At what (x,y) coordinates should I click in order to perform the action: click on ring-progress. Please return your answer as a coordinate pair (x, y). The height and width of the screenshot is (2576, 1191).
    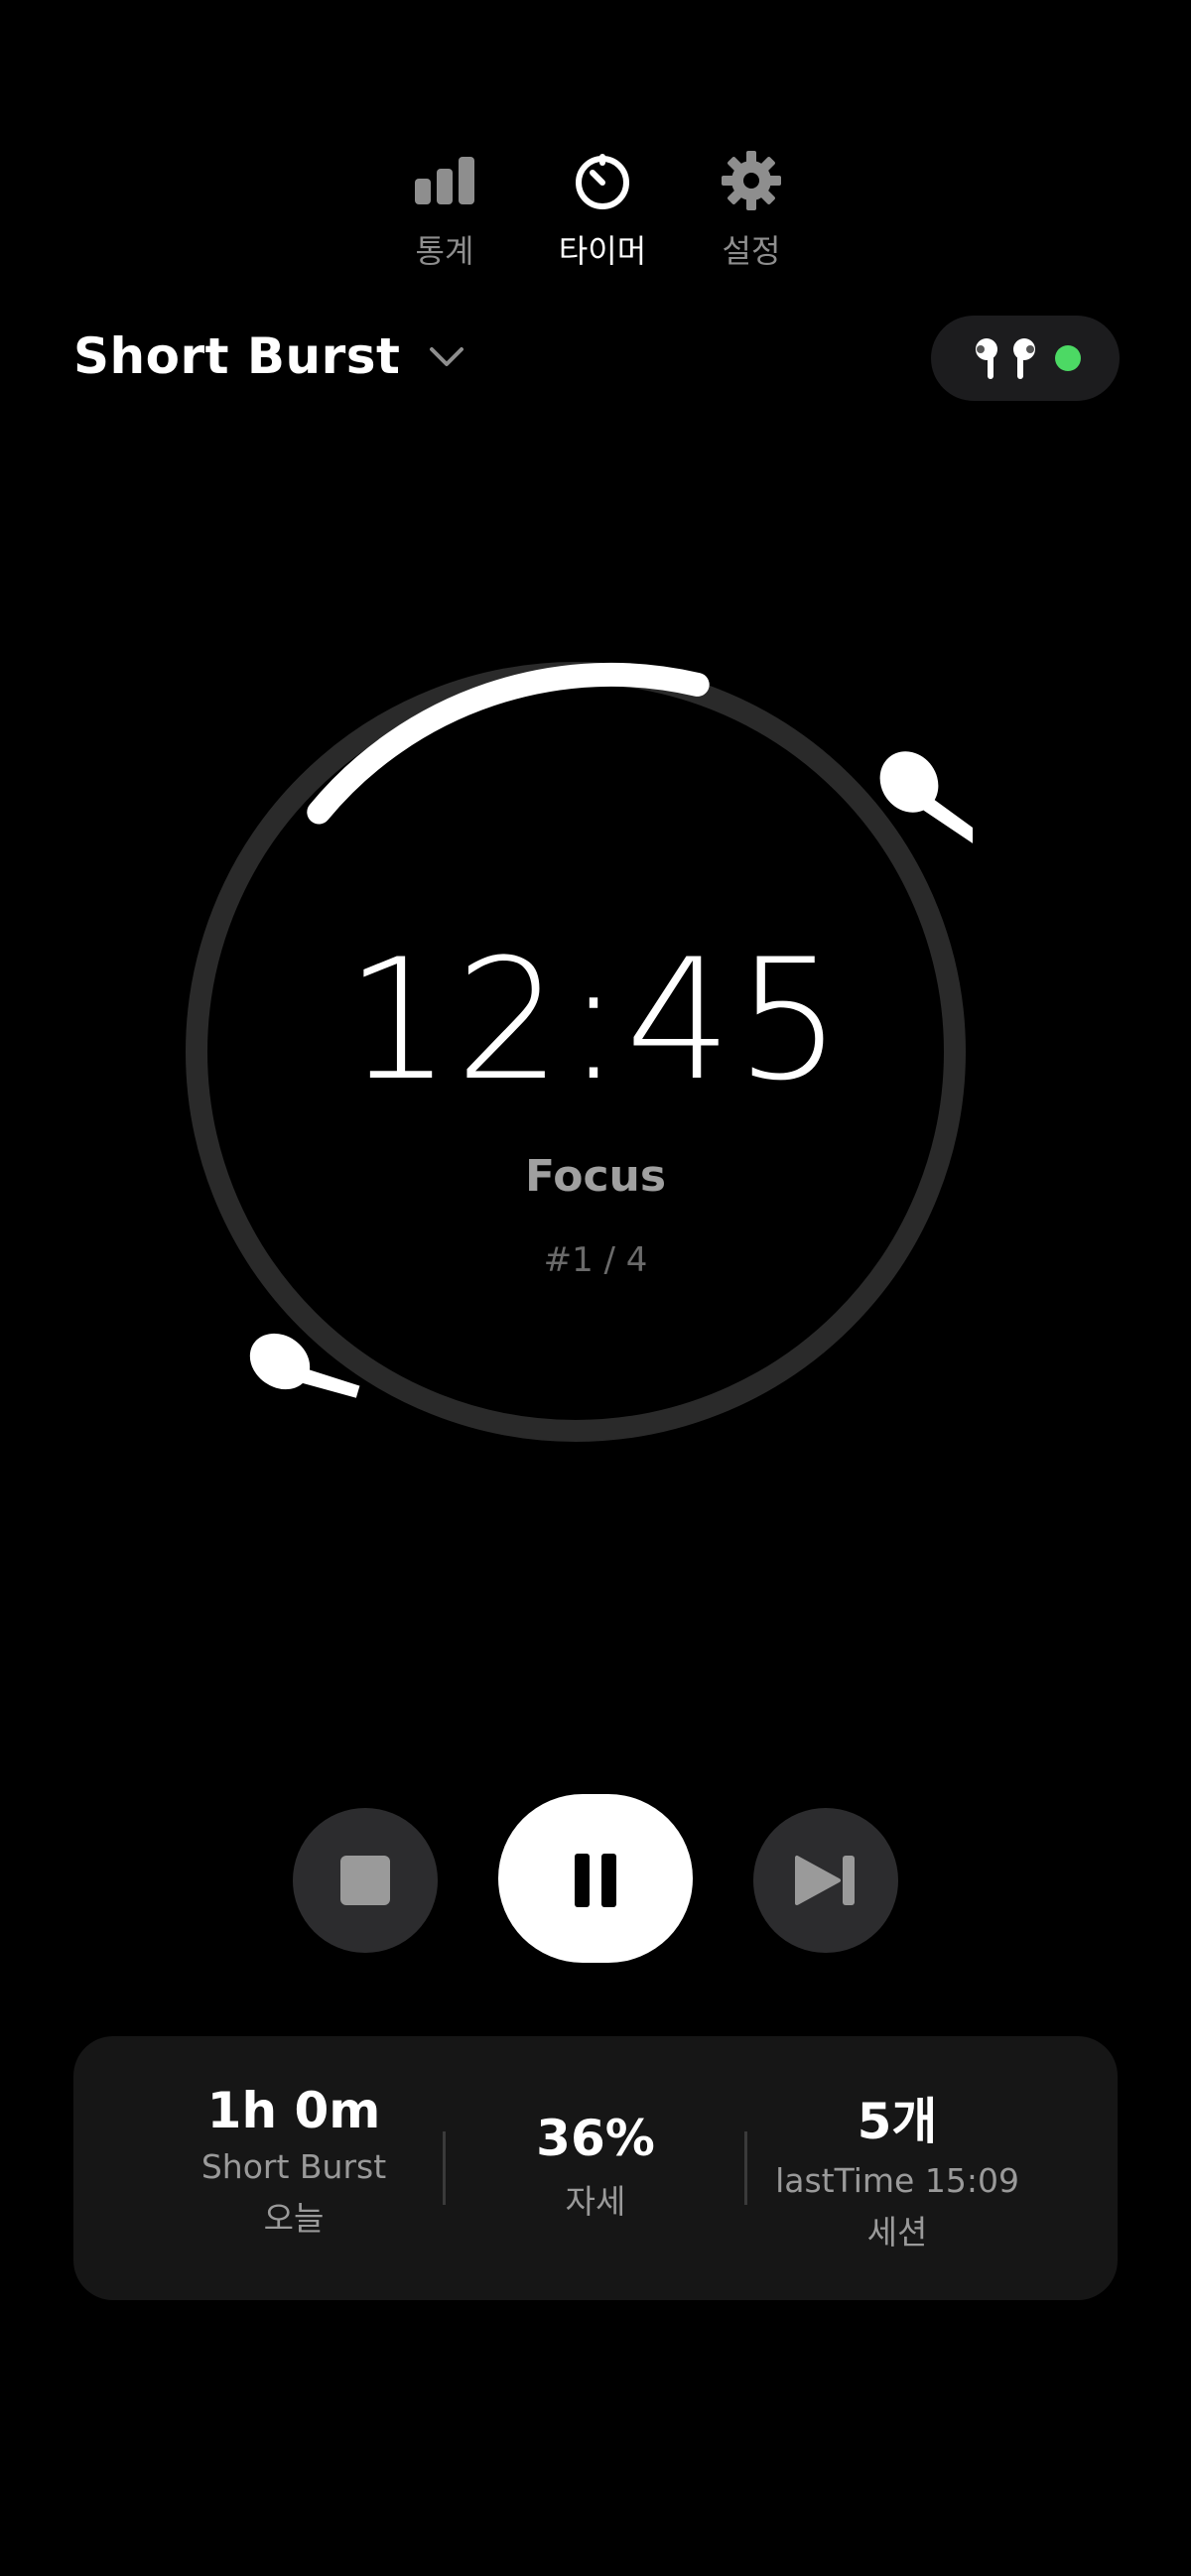
    Looking at the image, I should click on (508, 744).